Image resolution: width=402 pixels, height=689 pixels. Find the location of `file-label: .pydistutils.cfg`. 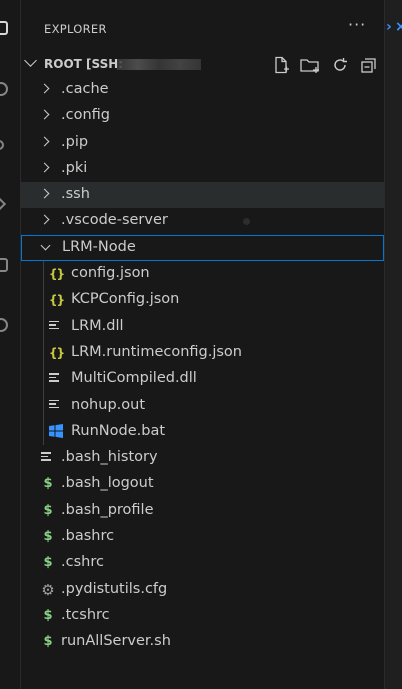

file-label: .pydistutils.cfg is located at coordinates (114, 588).